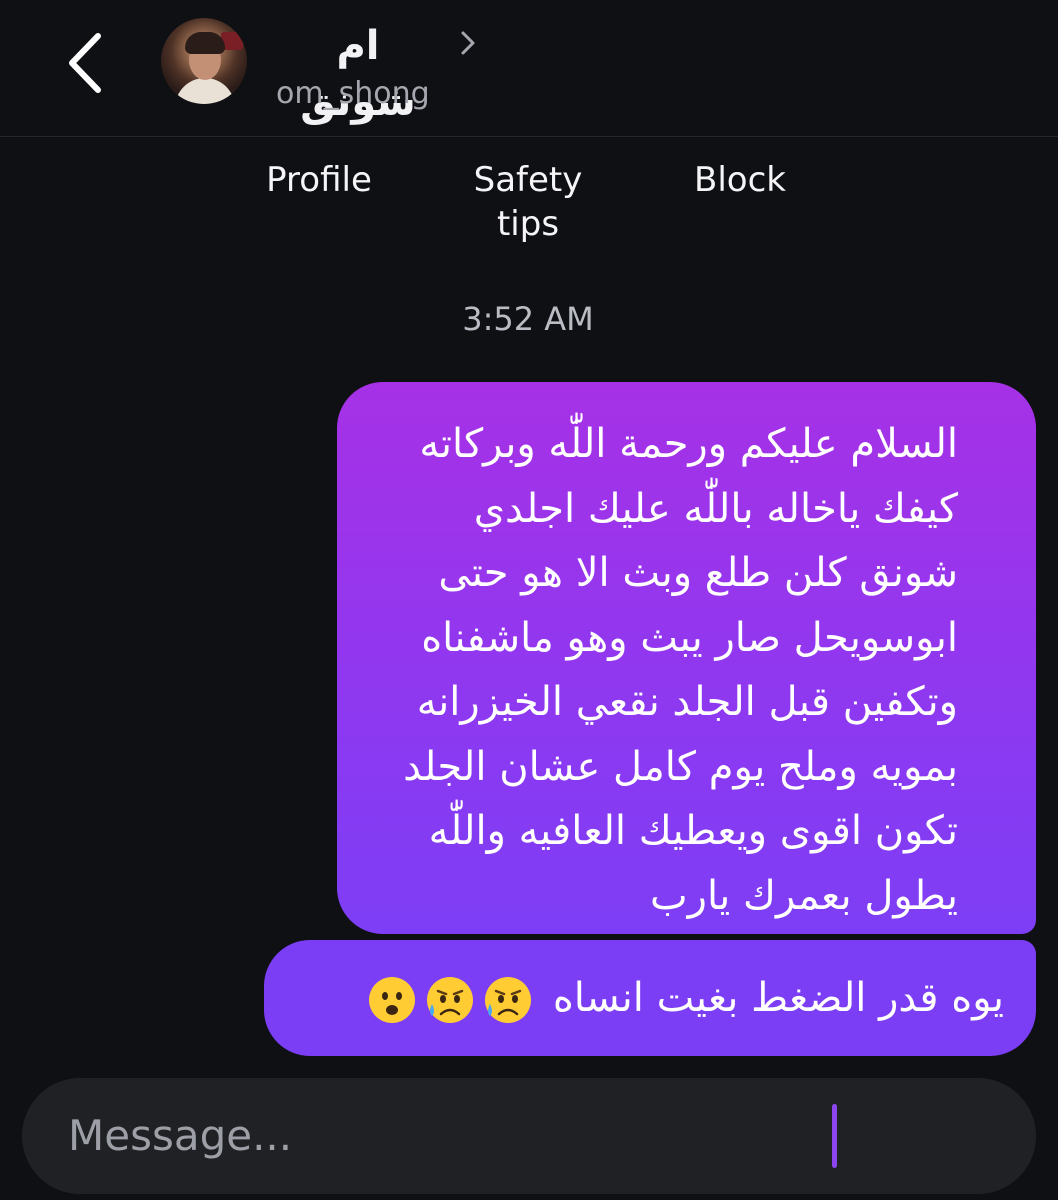 This screenshot has width=1058, height=1200. What do you see at coordinates (528, 202) in the screenshot?
I see `safety-tips-button: Safety tips` at bounding box center [528, 202].